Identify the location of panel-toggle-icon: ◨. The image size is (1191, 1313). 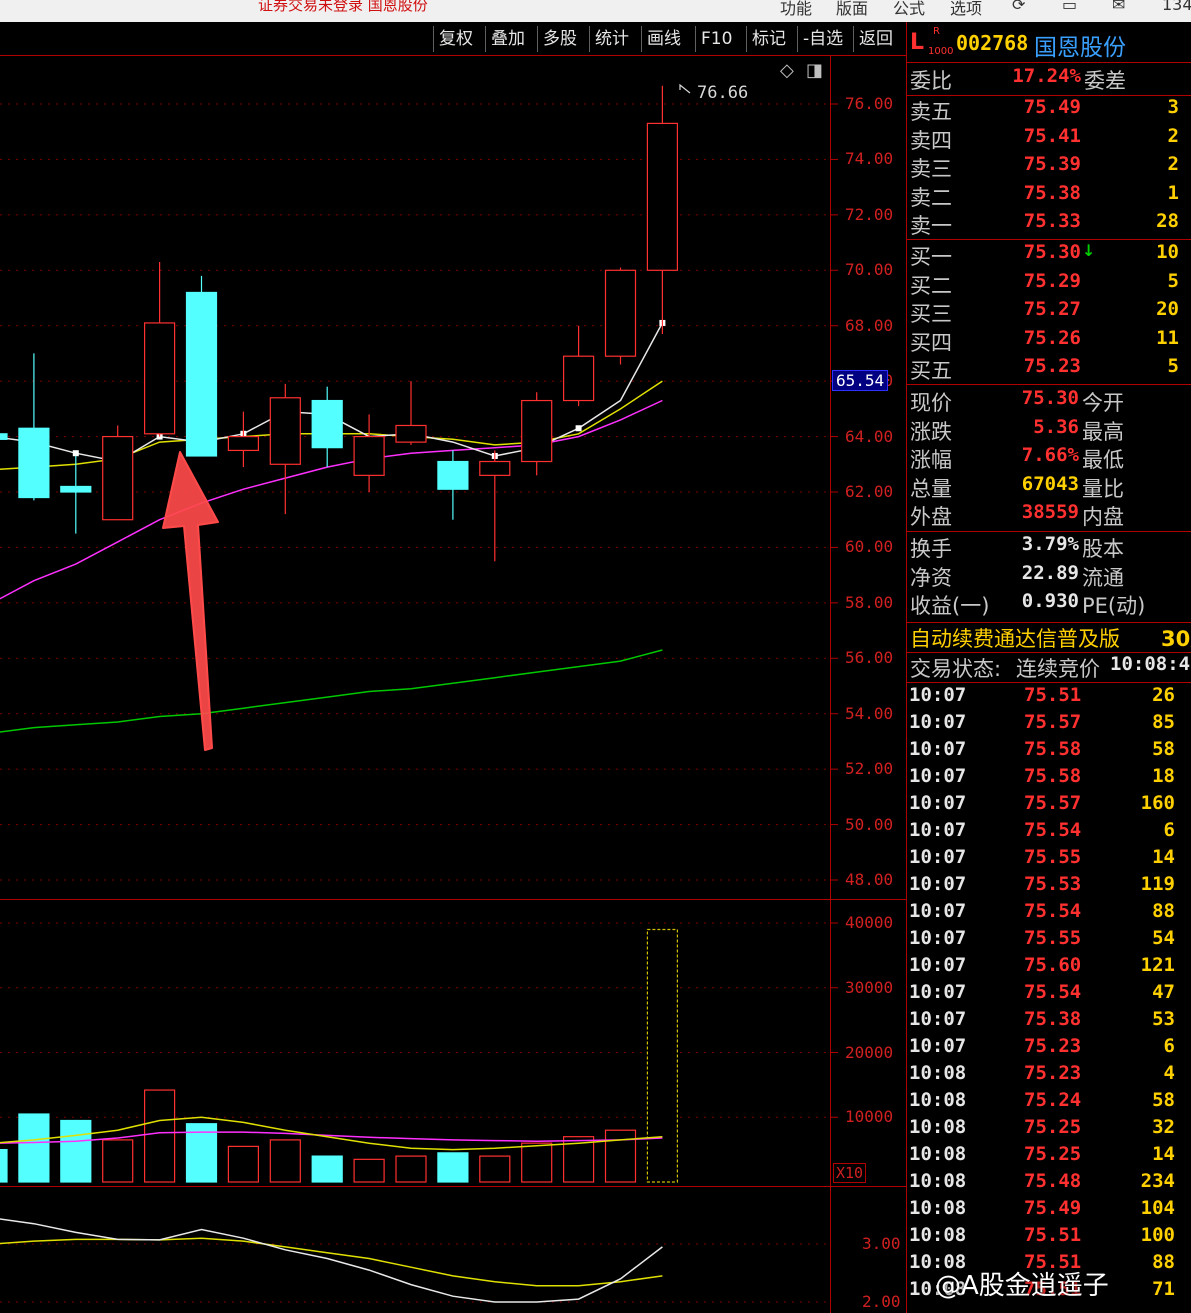
(814, 70).